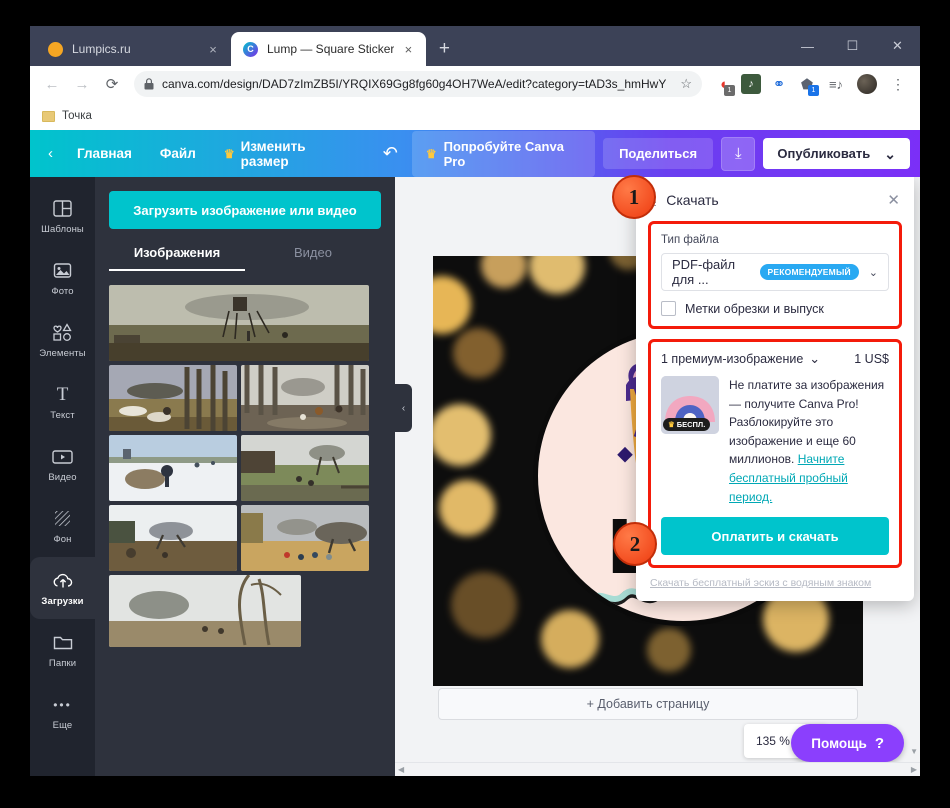 The image size is (950, 808). I want to click on pay-and-download-button: Оплатить и скачать, so click(775, 536).